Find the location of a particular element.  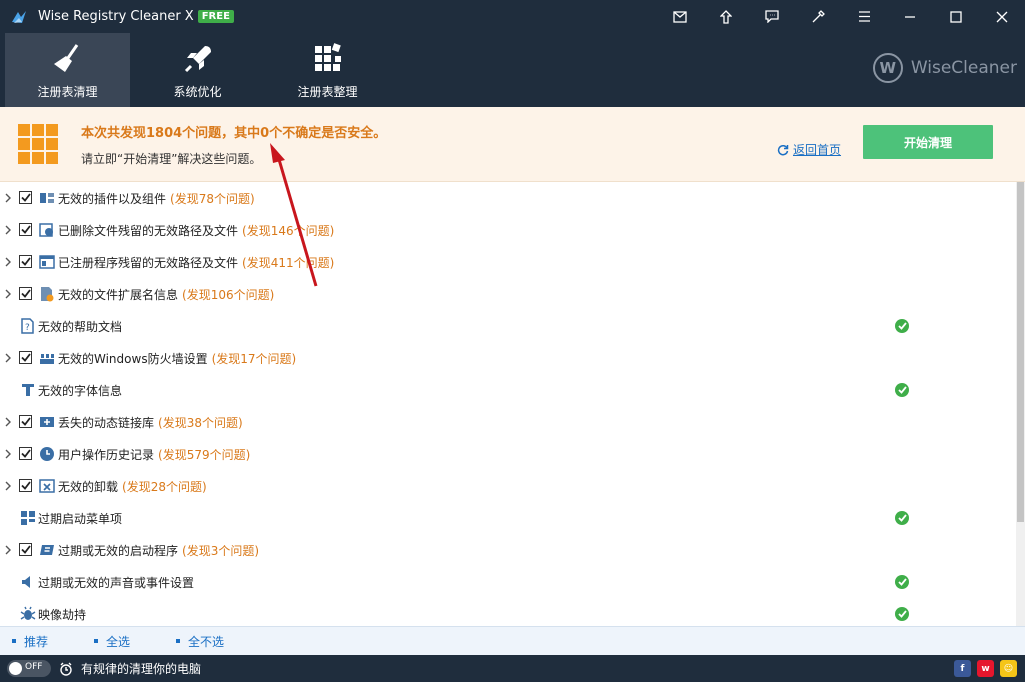

issue-count: (发现17个问题) is located at coordinates (254, 359).